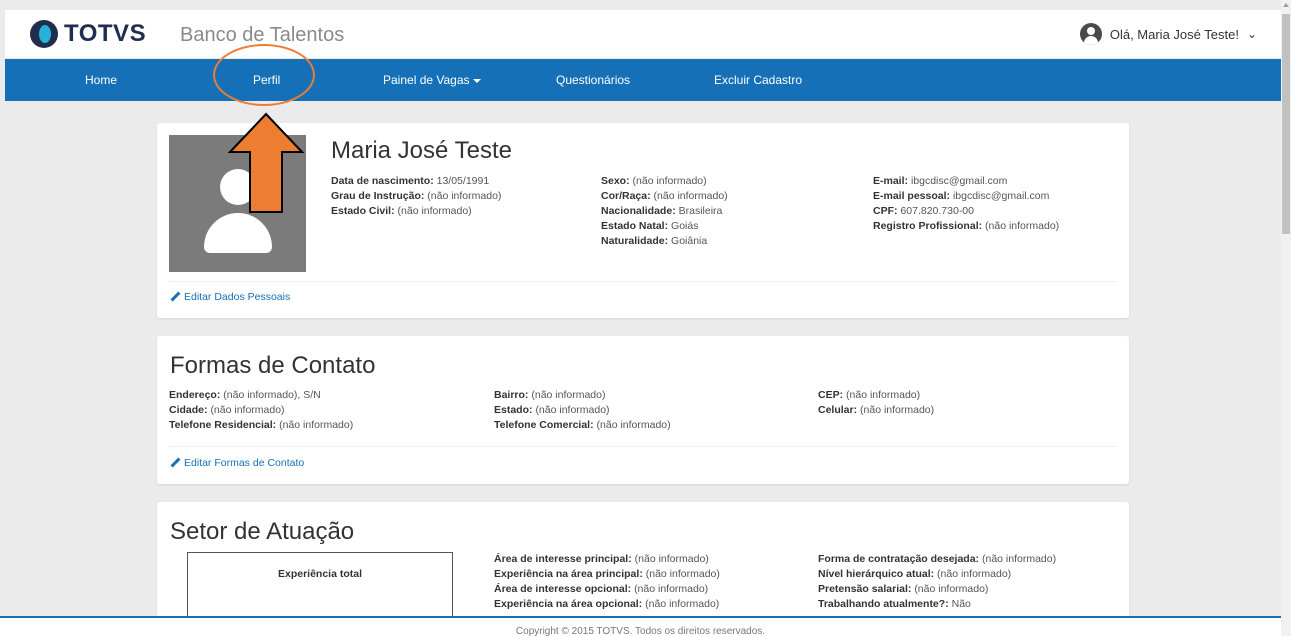 Image resolution: width=1291 pixels, height=636 pixels. I want to click on annotation-highlight-circle, so click(264, 75).